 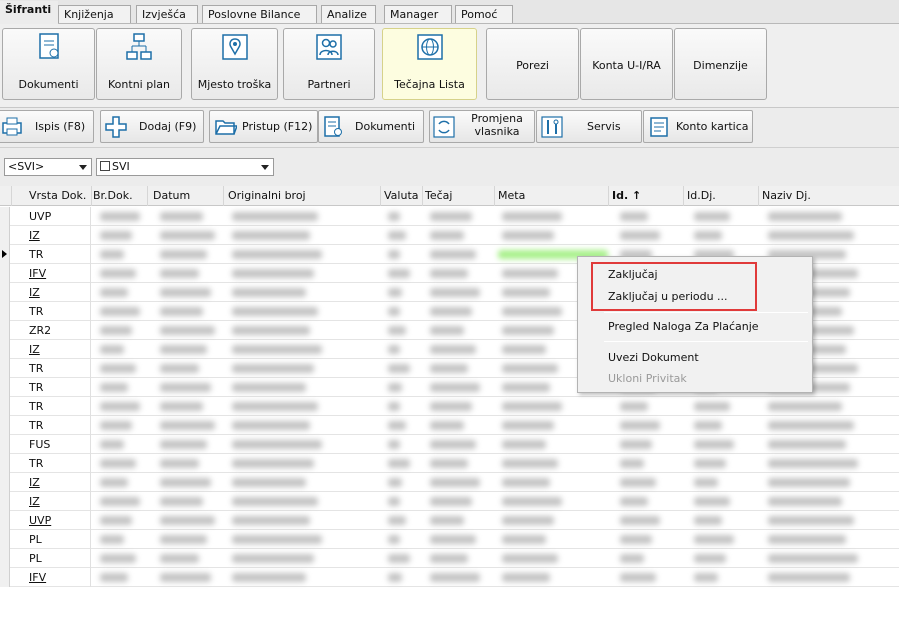 What do you see at coordinates (348, 14) in the screenshot?
I see `tab-analize: Analize` at bounding box center [348, 14].